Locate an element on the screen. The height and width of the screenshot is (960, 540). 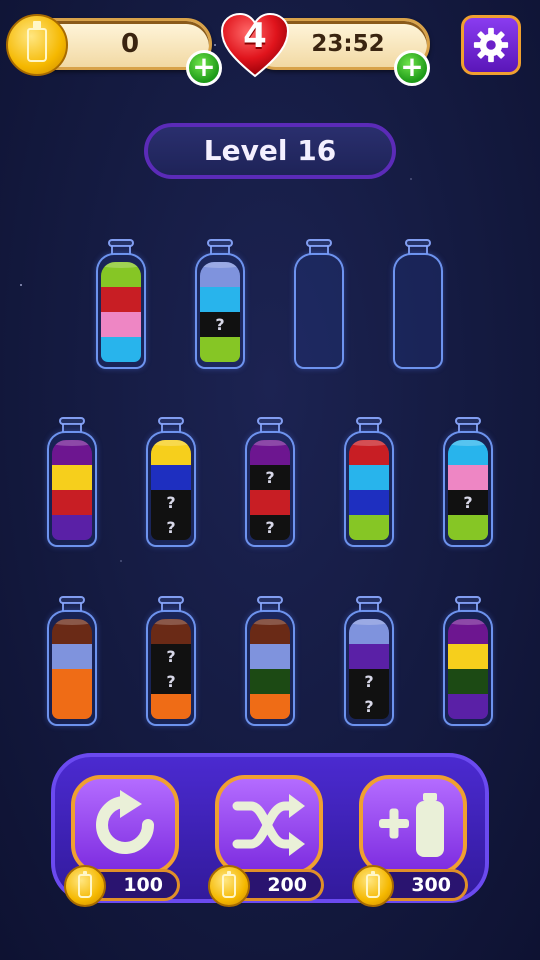
add-bottle-button is located at coordinates (413, 825).